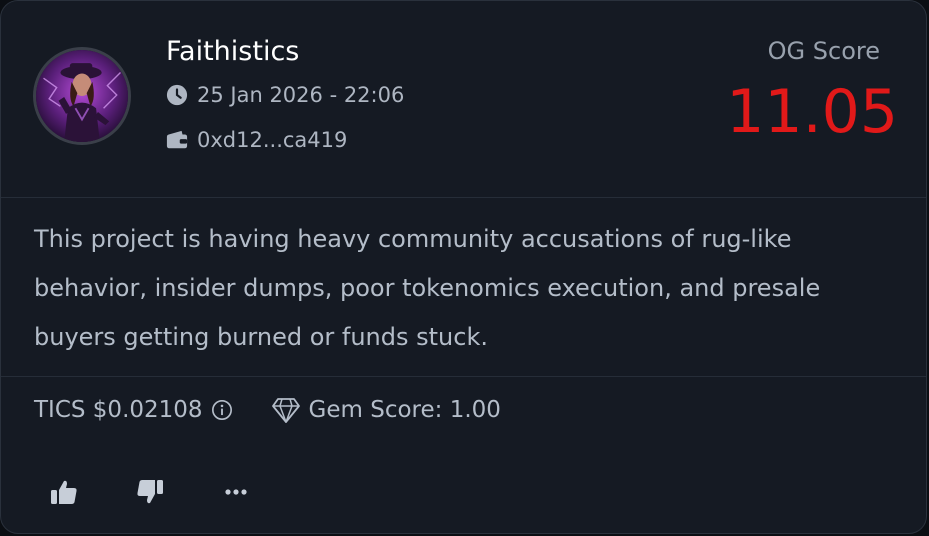 Image resolution: width=929 pixels, height=536 pixels. Describe the element at coordinates (404, 410) in the screenshot. I see `gem-score: Gem Score: 1.00` at that location.